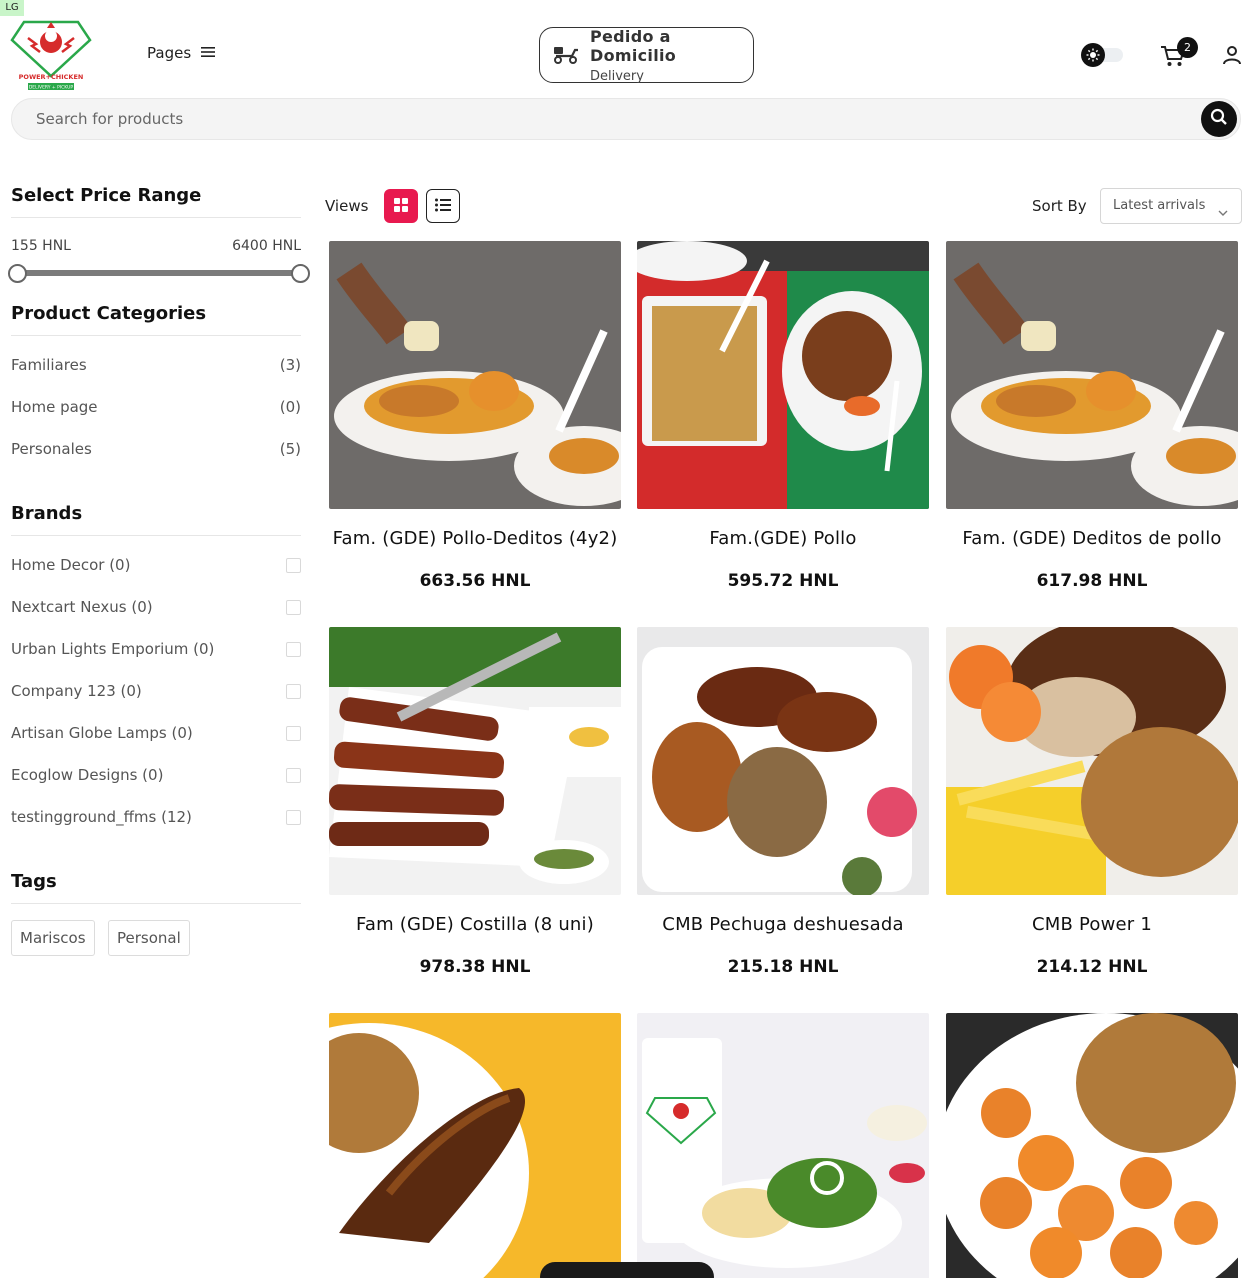  I want to click on category-label: Home page, so click(54, 407).